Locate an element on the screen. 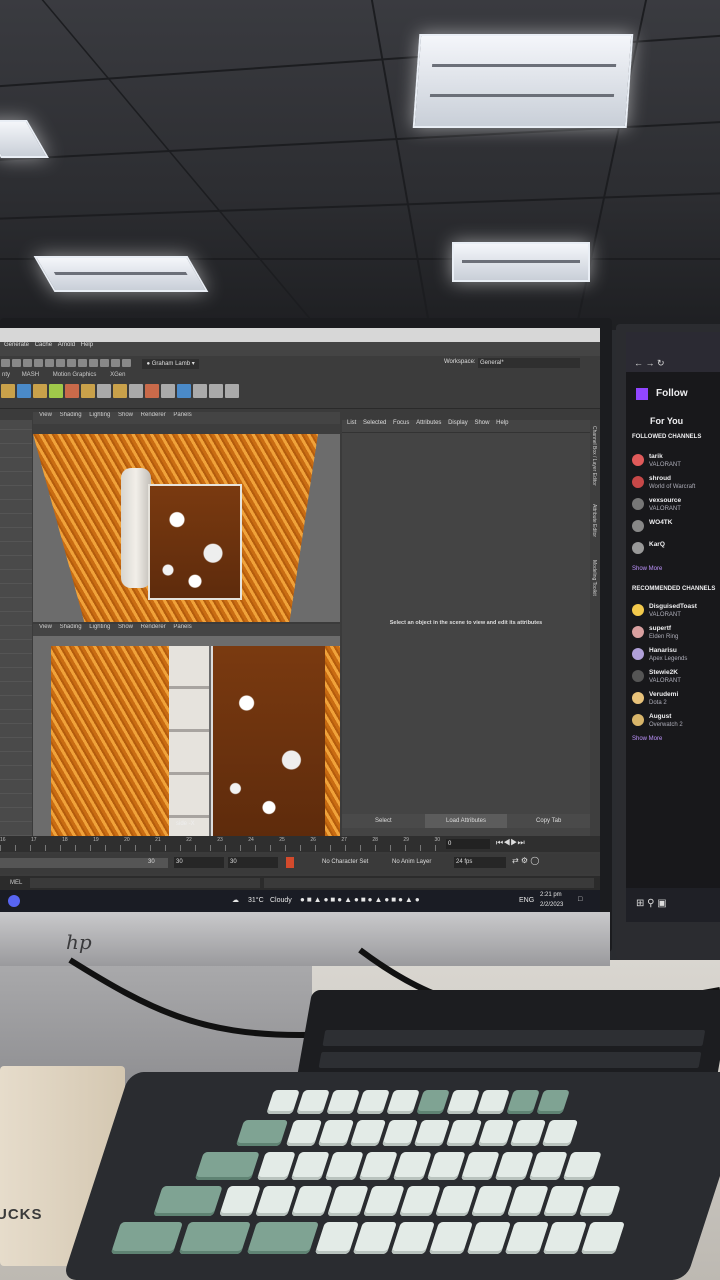 This screenshot has width=720, height=1280. side-tab-modeling-toolkit: Modeling Toolkit is located at coordinates (594, 578).